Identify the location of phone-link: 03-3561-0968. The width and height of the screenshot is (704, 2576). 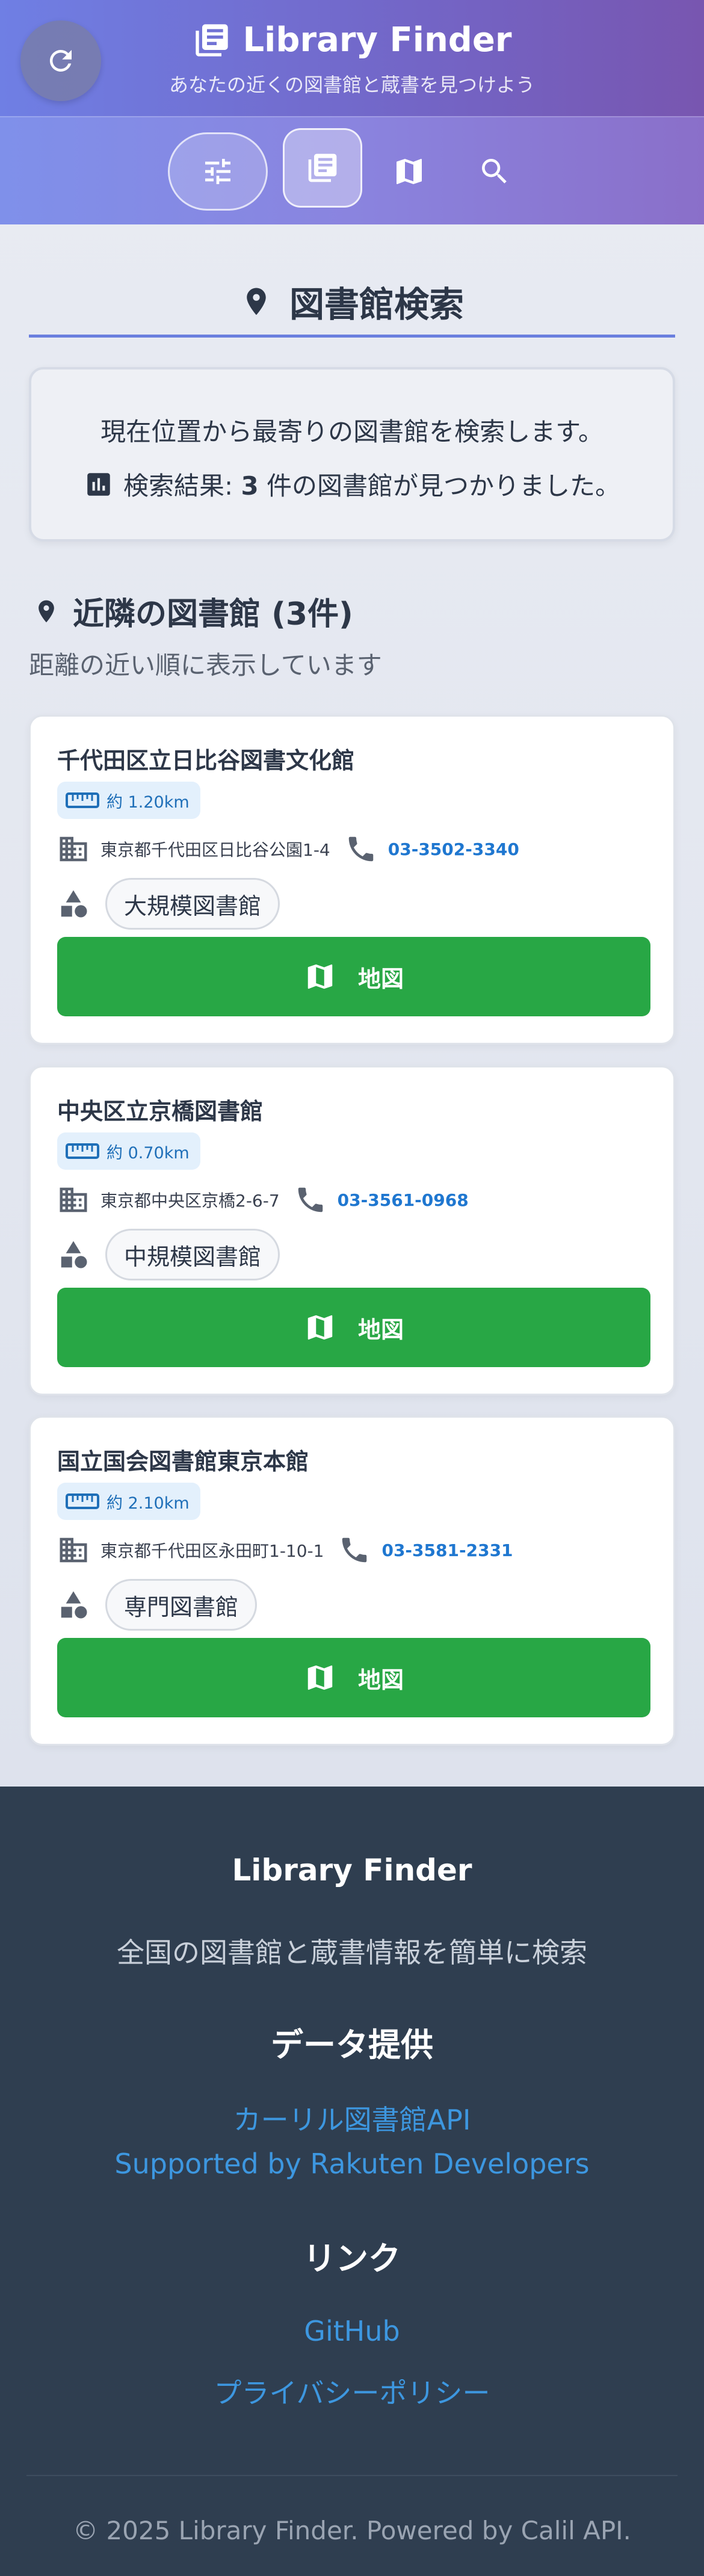
(403, 1200).